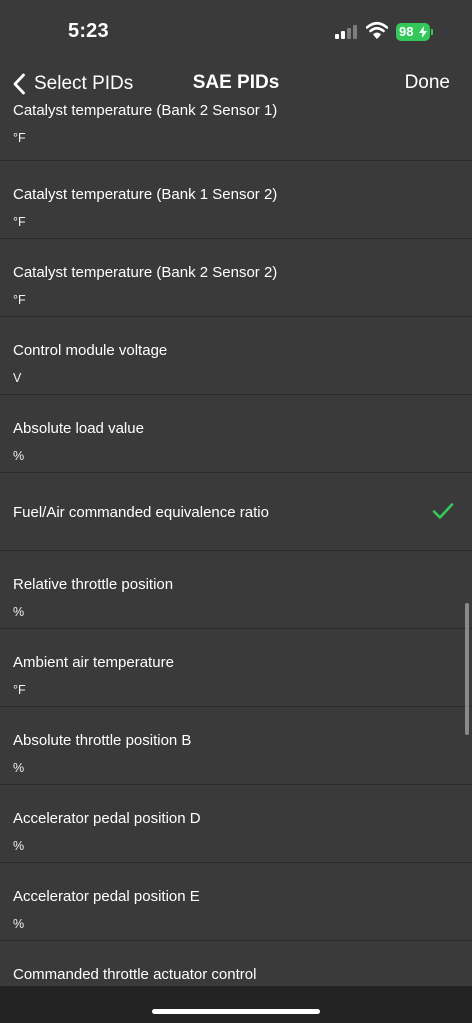 This screenshot has height=1023, width=472. What do you see at coordinates (107, 818) in the screenshot?
I see `pid-name: Accelerator pedal position D` at bounding box center [107, 818].